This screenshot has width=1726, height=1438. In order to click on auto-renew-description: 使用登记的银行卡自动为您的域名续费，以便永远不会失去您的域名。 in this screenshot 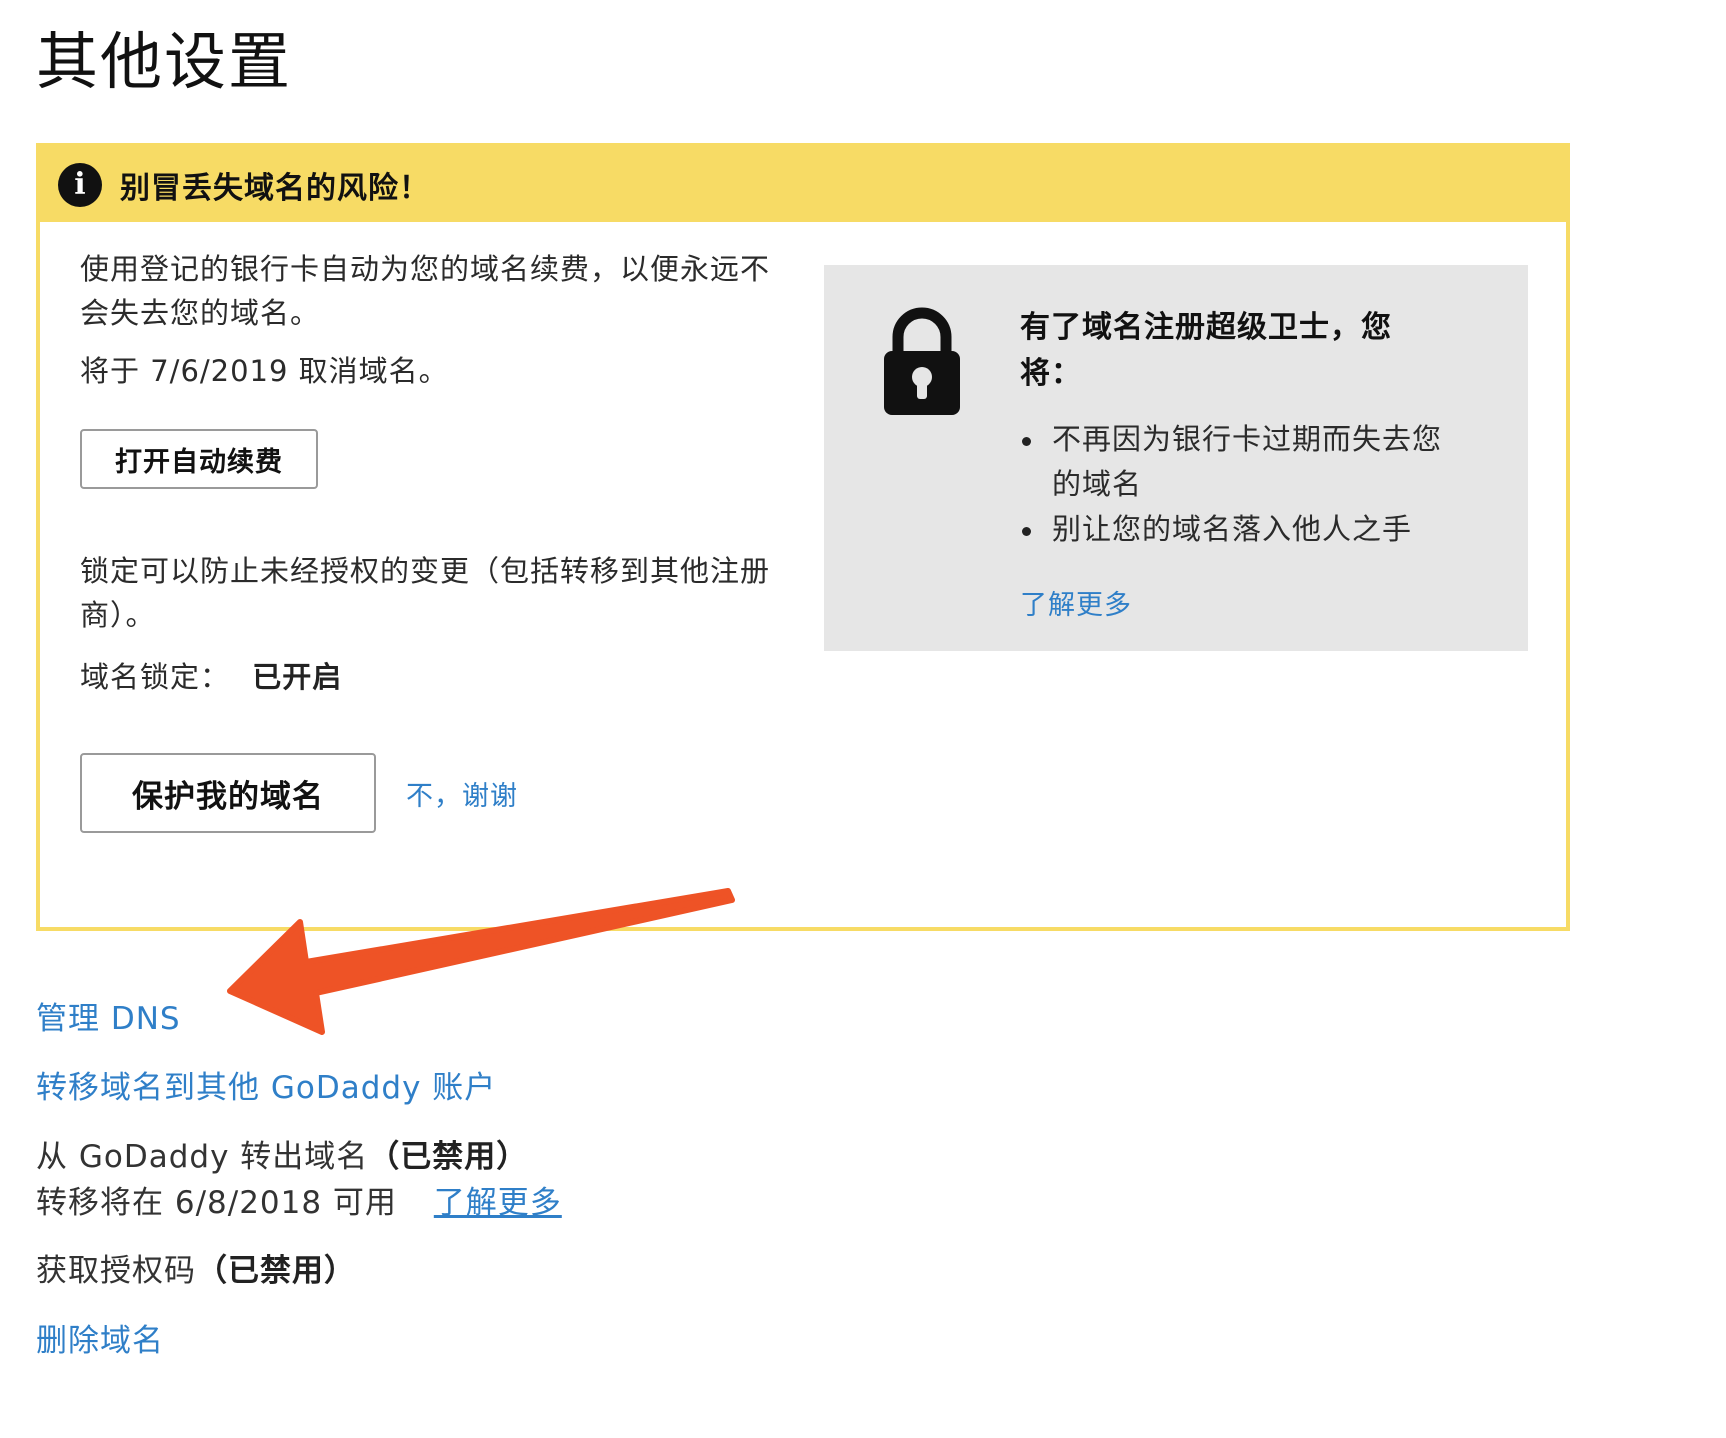, I will do `click(425, 291)`.